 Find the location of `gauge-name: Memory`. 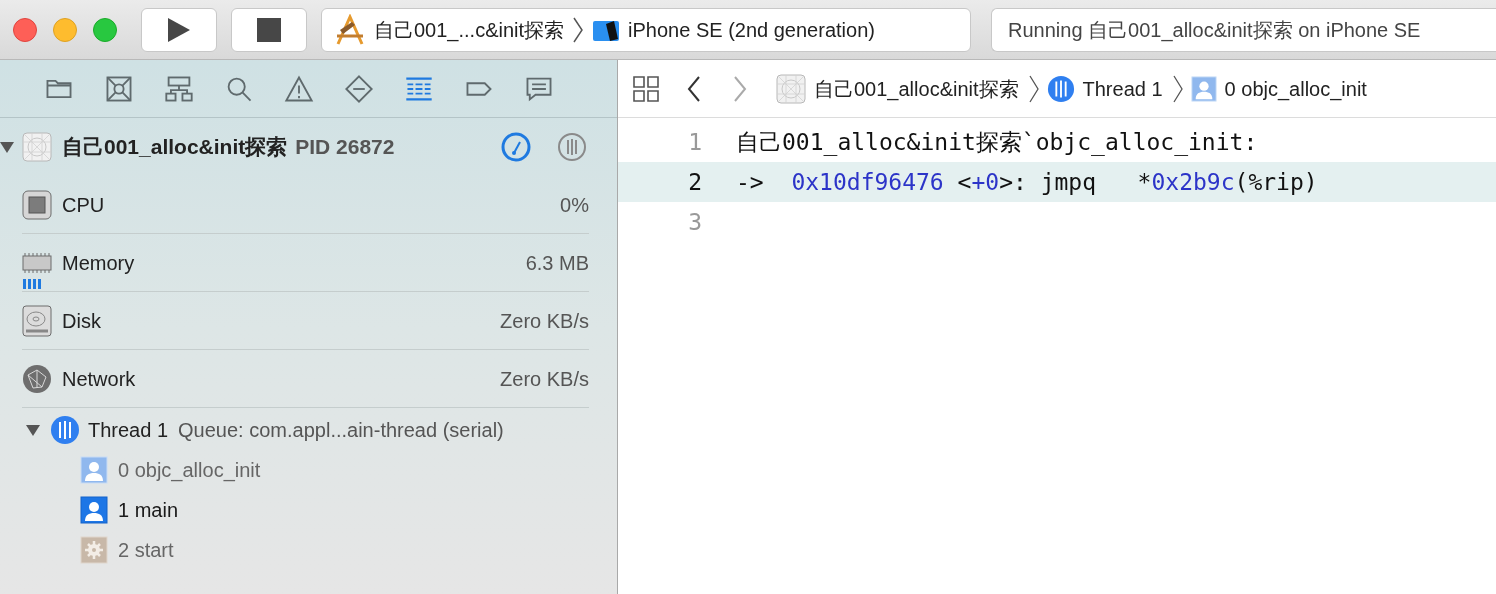

gauge-name: Memory is located at coordinates (98, 263).